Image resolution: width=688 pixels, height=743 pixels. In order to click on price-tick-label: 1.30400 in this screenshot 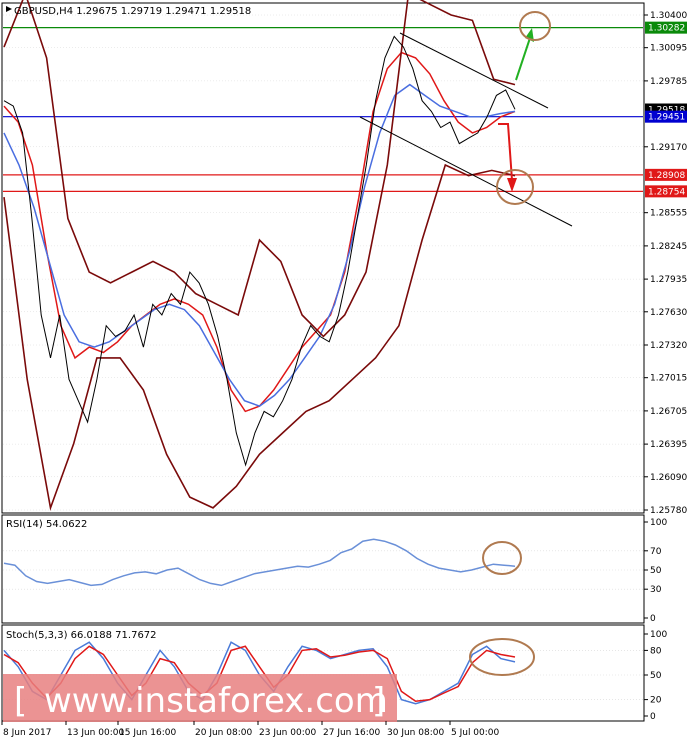, I will do `click(668, 16)`.